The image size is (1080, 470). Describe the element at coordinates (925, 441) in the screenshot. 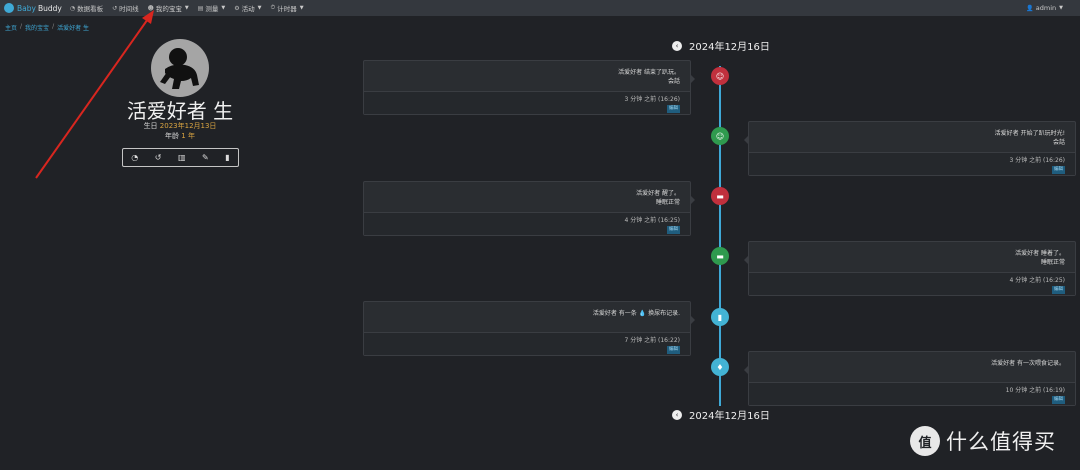

I see `watermark-logo: 值` at that location.